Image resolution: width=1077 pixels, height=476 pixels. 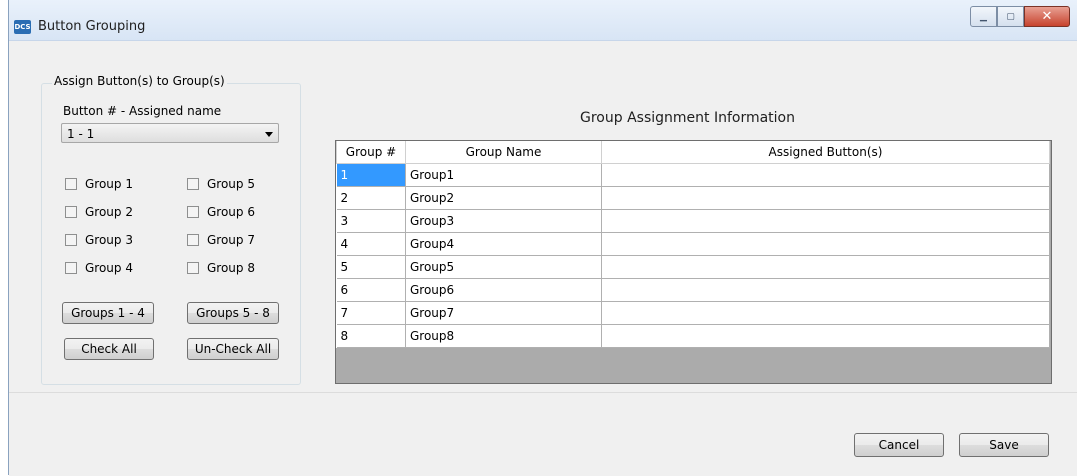 I want to click on cell-group-num: 5, so click(x=371, y=267).